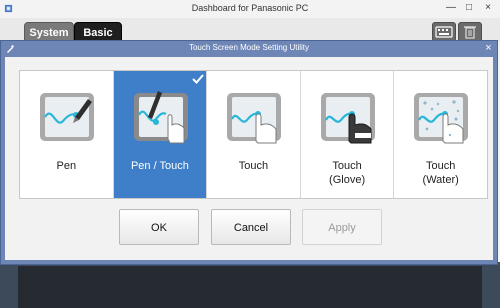  What do you see at coordinates (251, 227) in the screenshot?
I see `cancel-button: Cancel` at bounding box center [251, 227].